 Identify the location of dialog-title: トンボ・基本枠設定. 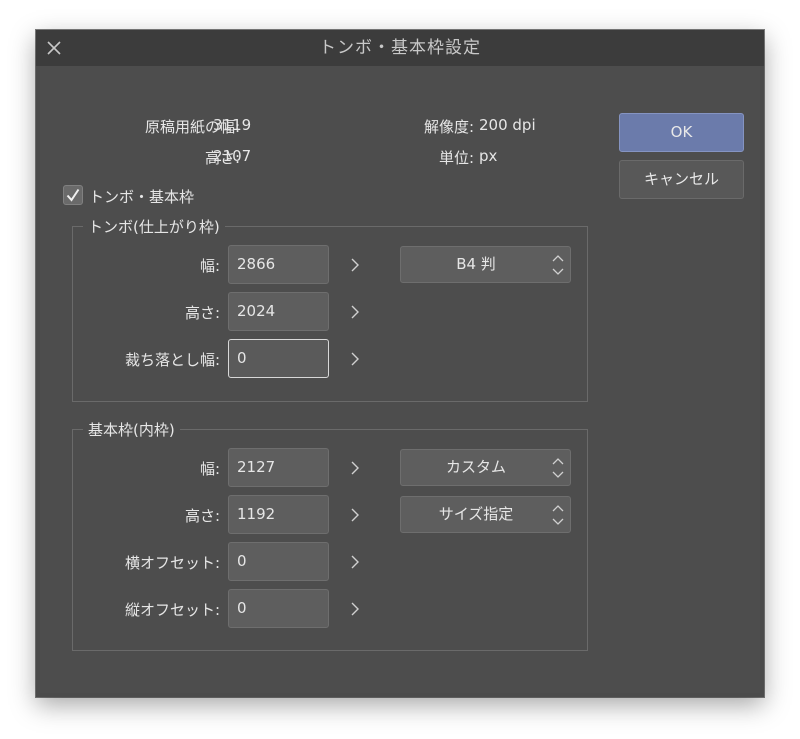
(400, 48).